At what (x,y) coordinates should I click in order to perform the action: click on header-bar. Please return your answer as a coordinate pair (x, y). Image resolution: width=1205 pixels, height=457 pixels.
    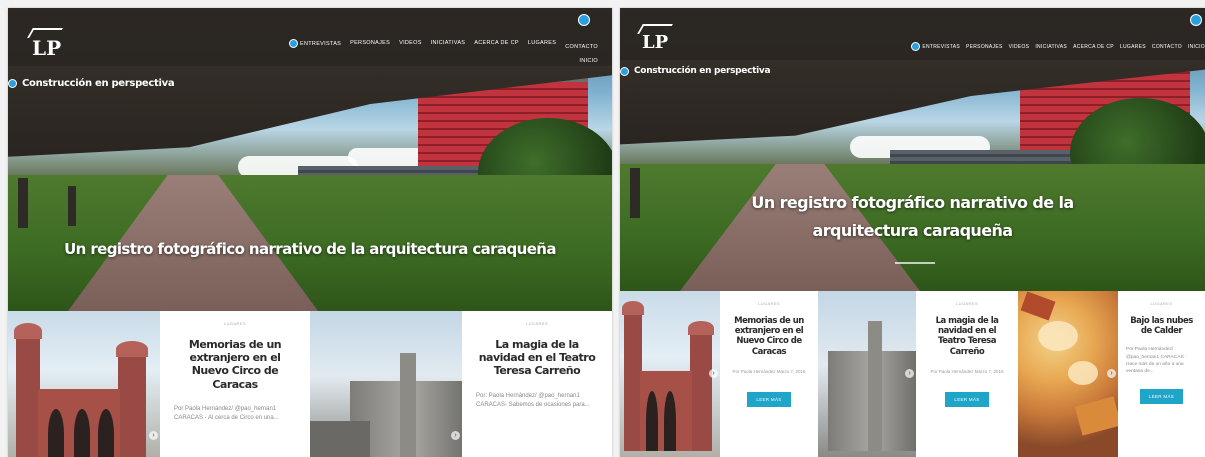
    Looking at the image, I should click on (912, 34).